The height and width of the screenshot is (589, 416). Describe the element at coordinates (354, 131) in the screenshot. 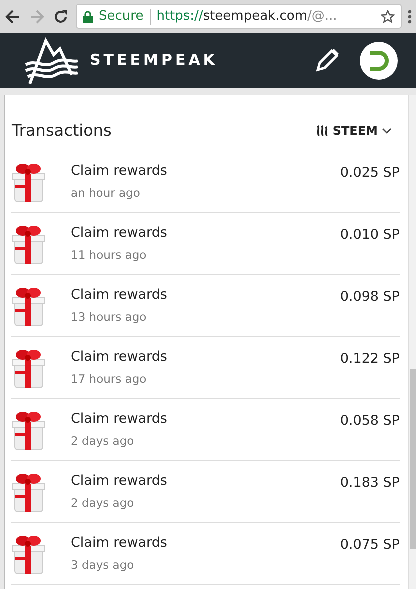

I see `currency-dropdown: STEEM` at that location.